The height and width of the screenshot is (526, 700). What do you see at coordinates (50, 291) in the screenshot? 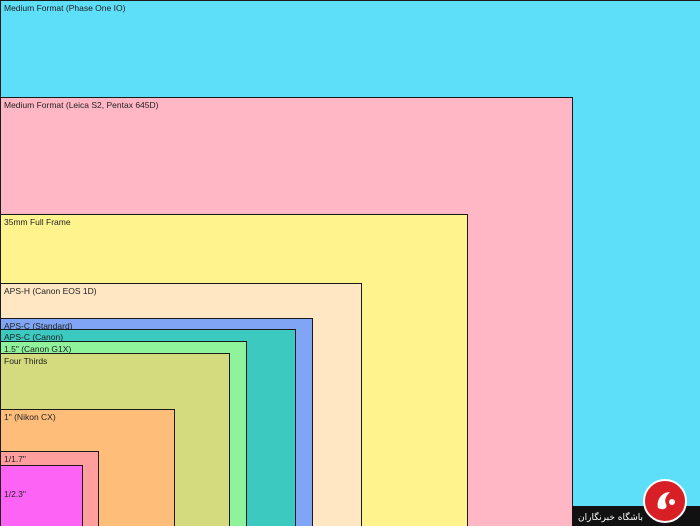
I see `sensor-label: APS-H (Canon EOS 1D)` at bounding box center [50, 291].